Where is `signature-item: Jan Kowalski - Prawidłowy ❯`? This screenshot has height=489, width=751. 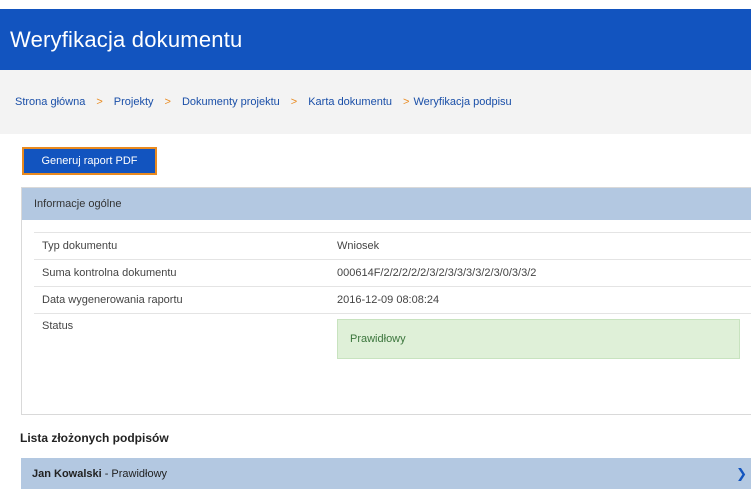
signature-item: Jan Kowalski - Prawidłowy ❯ is located at coordinates (386, 473).